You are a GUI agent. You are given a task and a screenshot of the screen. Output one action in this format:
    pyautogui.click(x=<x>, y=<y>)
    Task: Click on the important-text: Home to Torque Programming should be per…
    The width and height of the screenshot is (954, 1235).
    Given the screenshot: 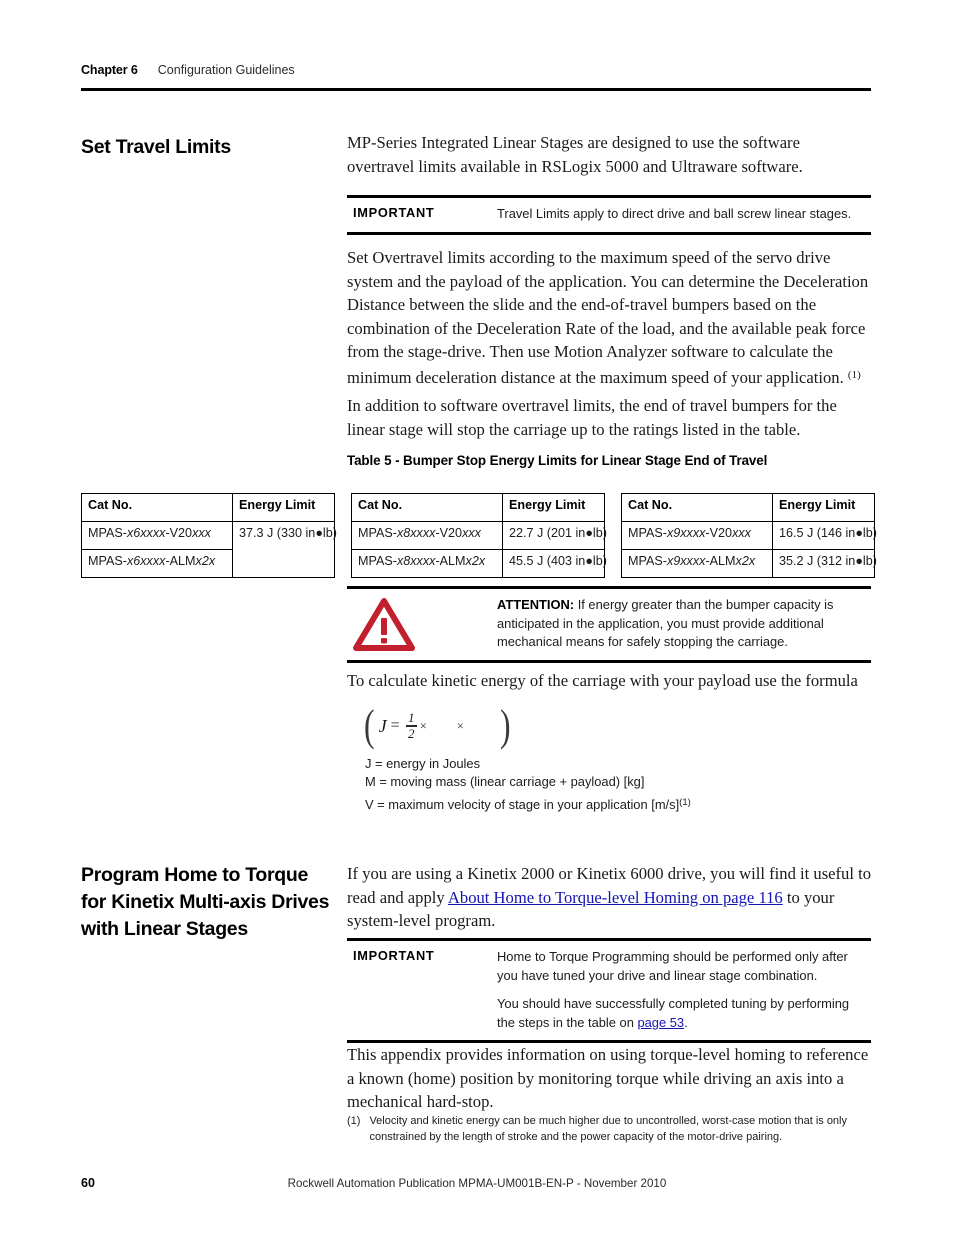 What is the action you would take?
    pyautogui.click(x=684, y=990)
    